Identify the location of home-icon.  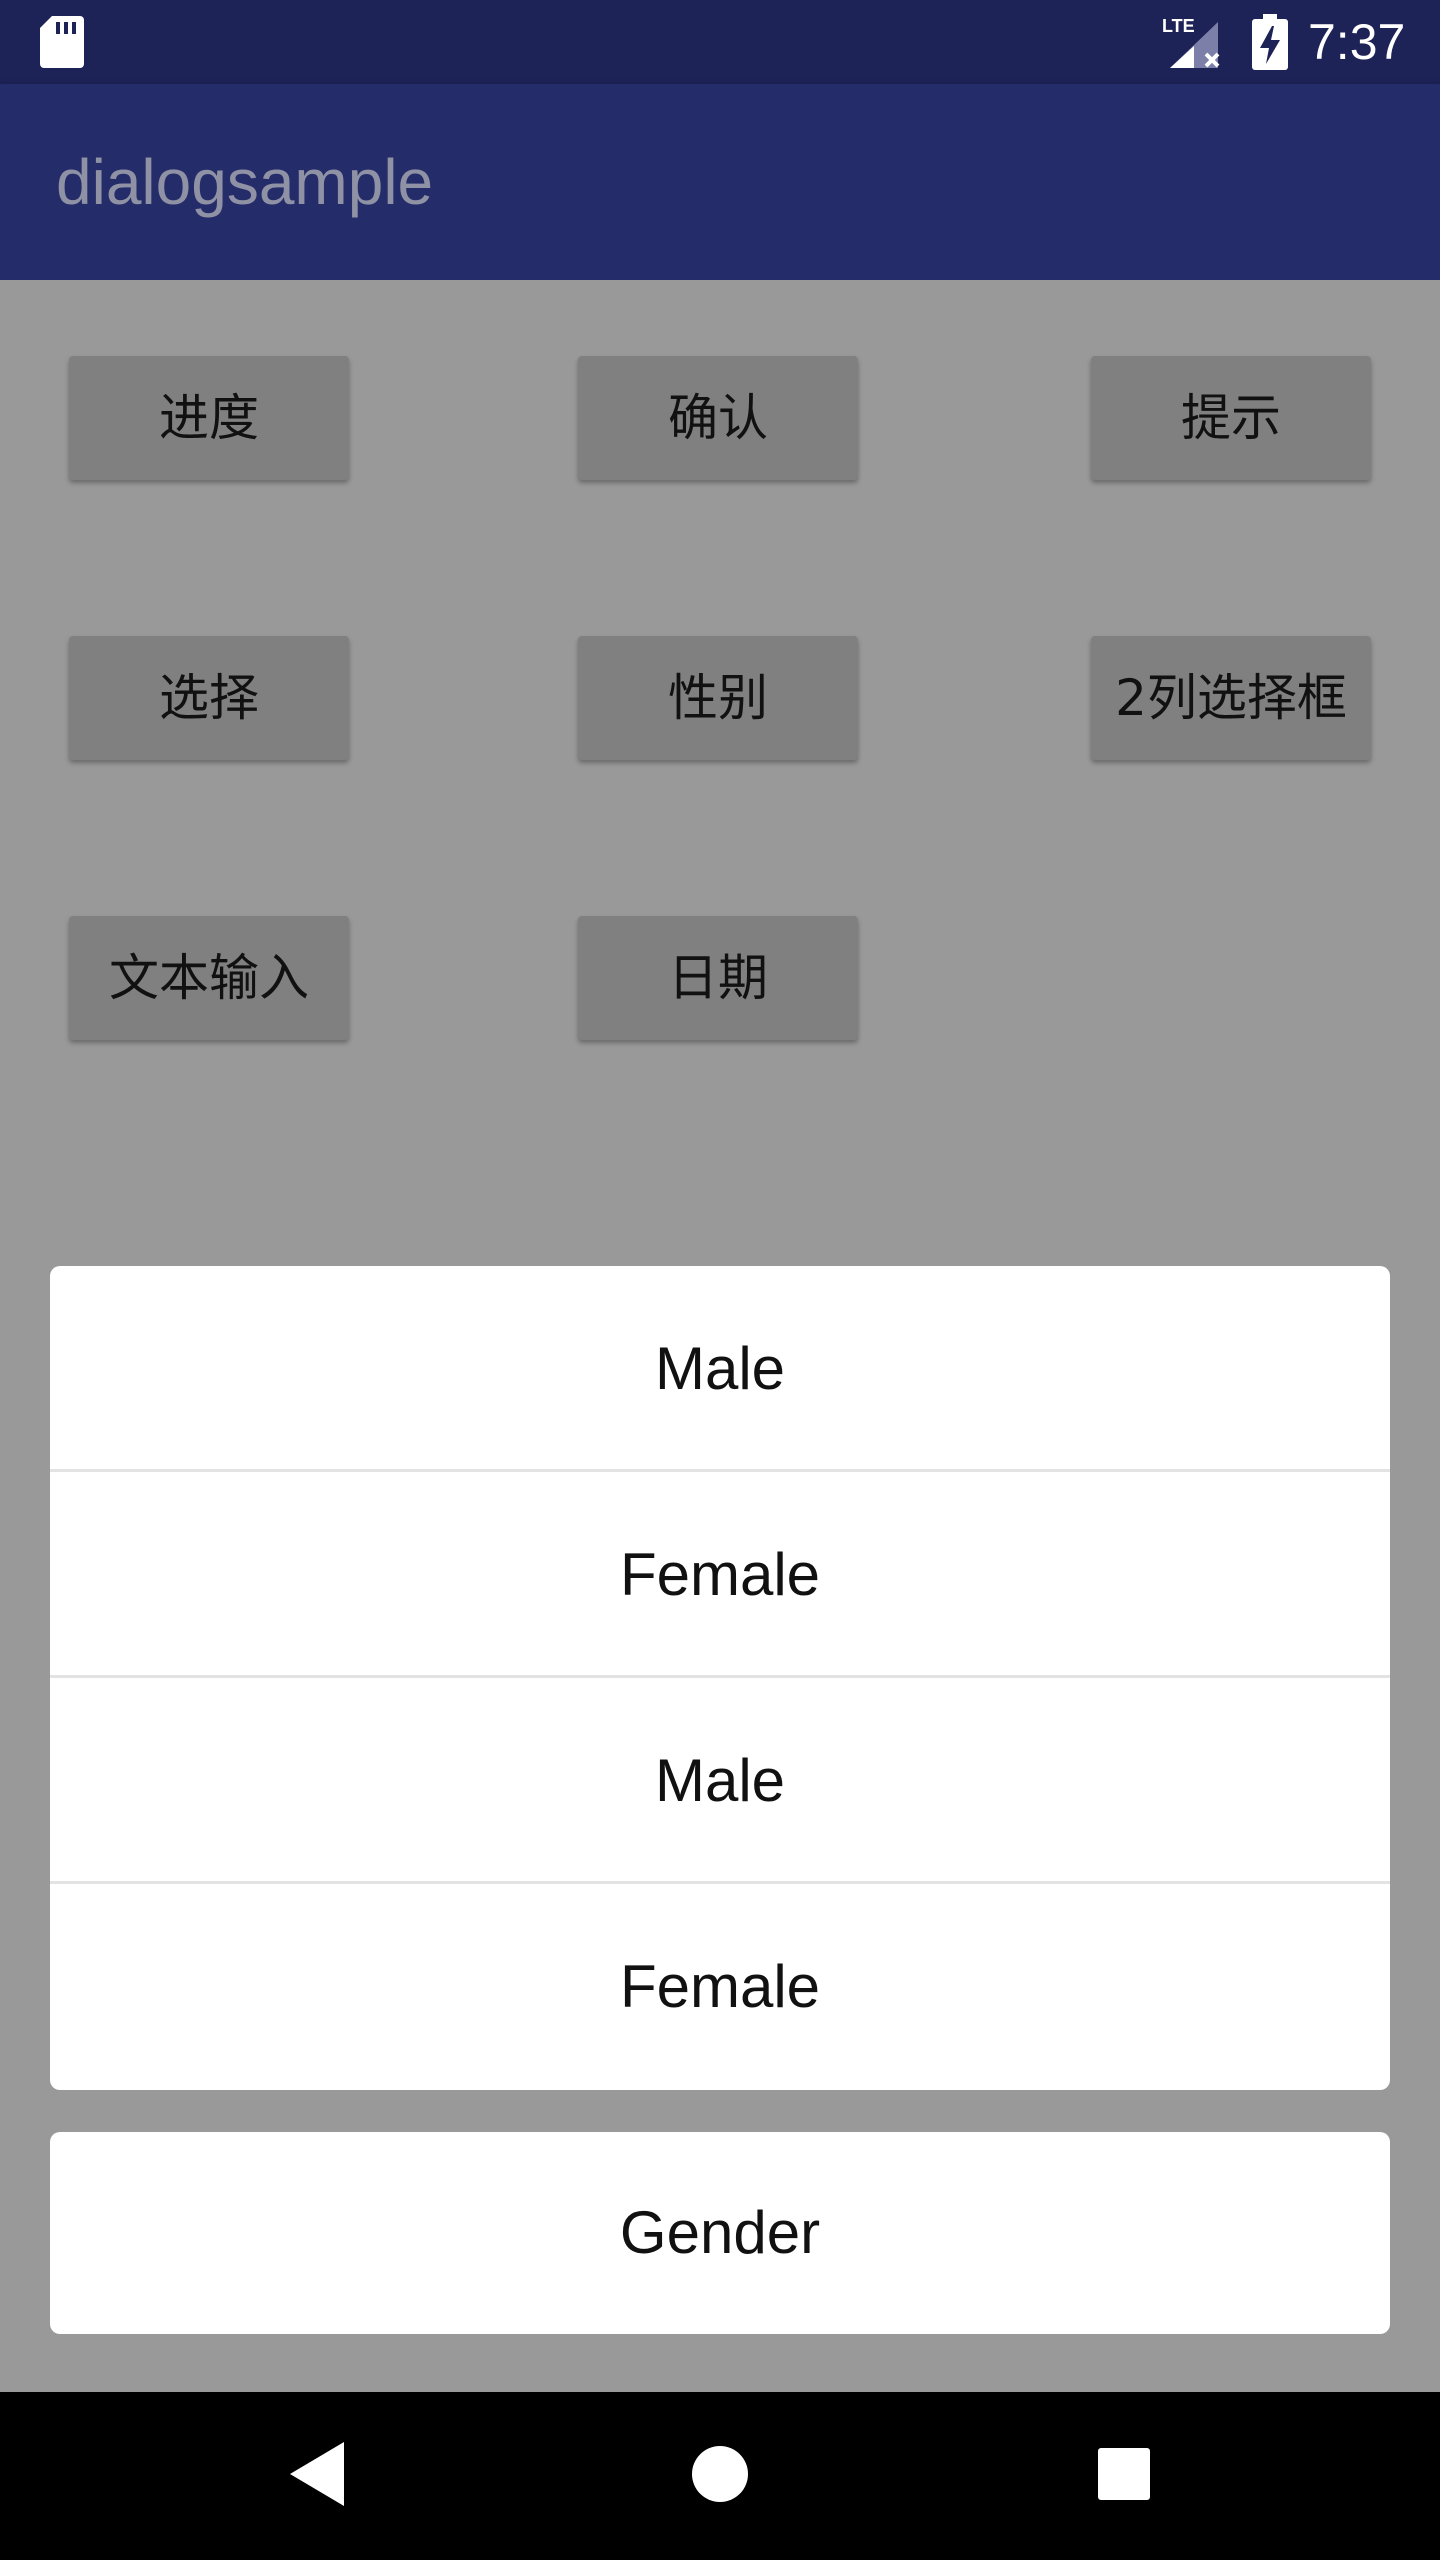
(720, 2474).